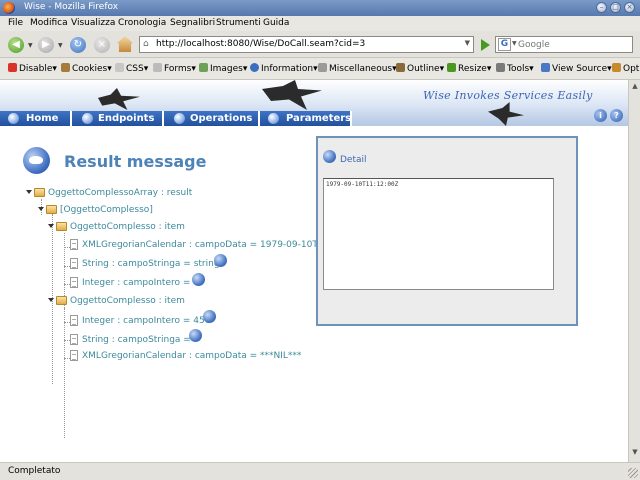 The height and width of the screenshot is (480, 640). I want to click on help-icon: ?, so click(616, 115).